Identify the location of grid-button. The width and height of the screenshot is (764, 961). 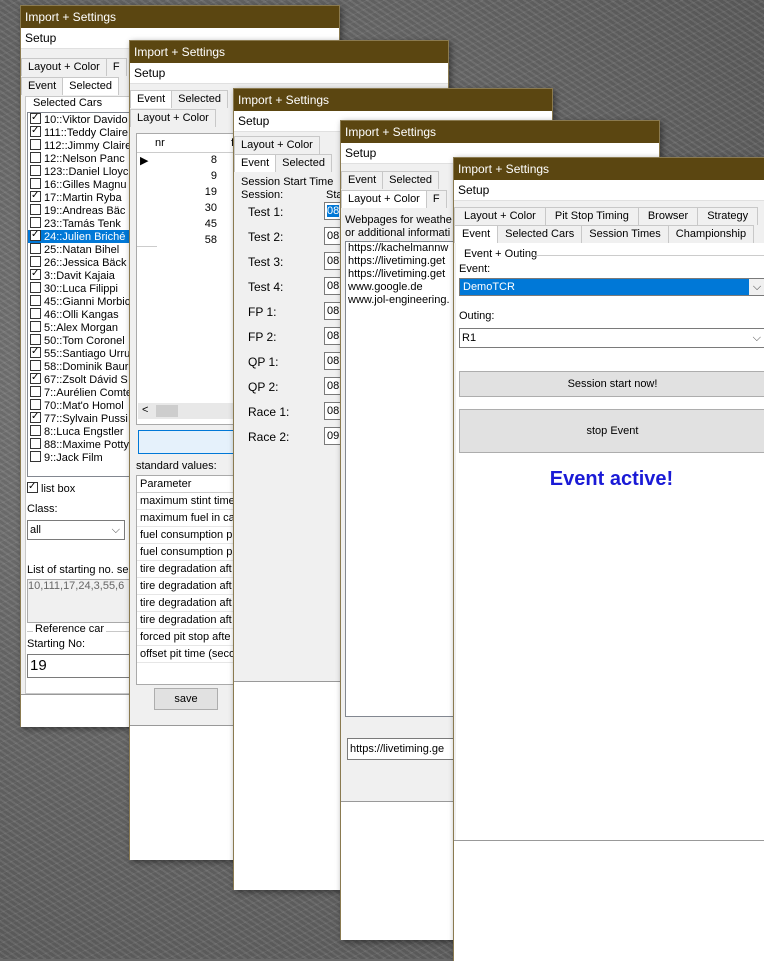
(191, 442).